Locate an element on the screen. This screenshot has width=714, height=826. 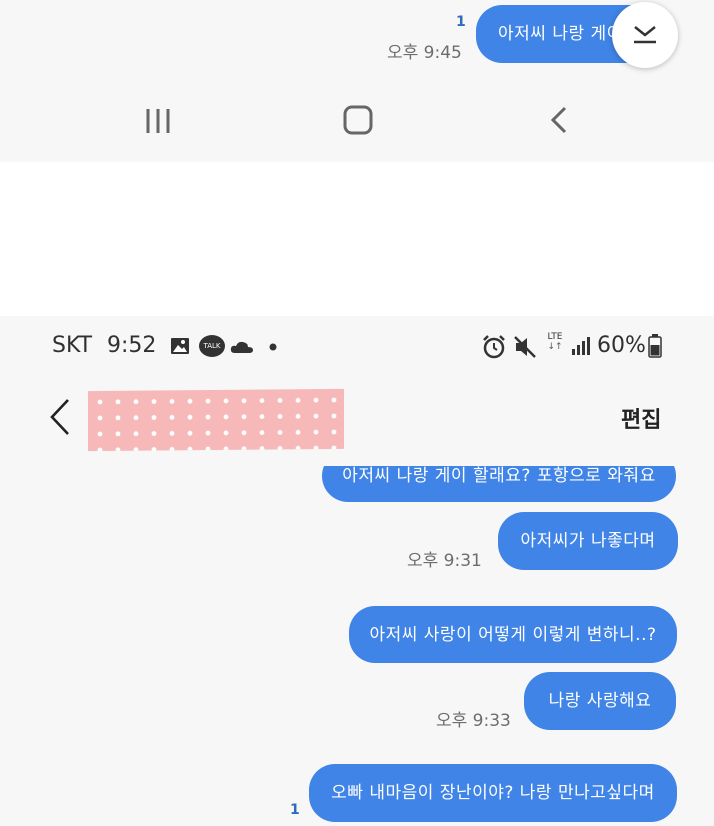
kakaotalk-icon: TALK is located at coordinates (212, 346).